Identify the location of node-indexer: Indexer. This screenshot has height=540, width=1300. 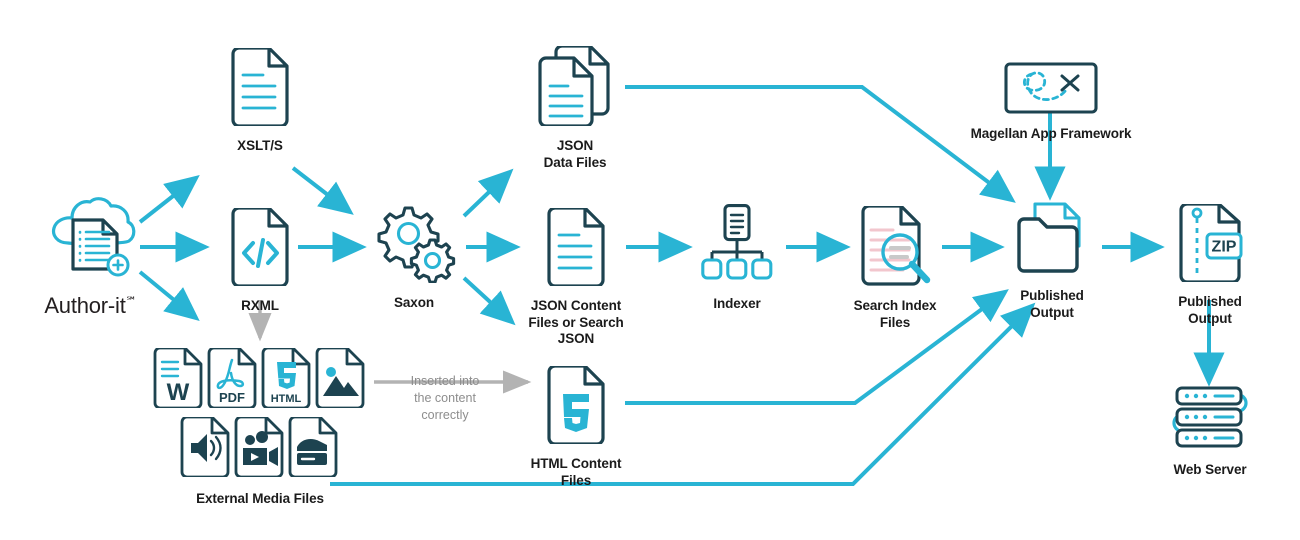
(737, 258).